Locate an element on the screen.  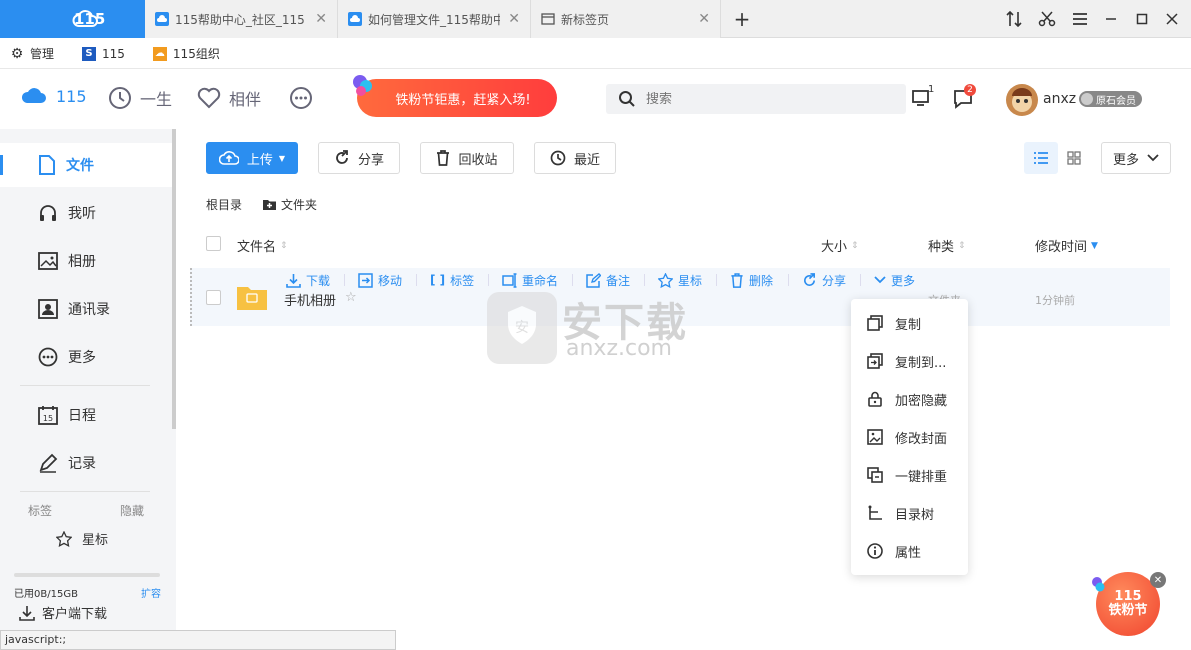
more-action: 更多 is located at coordinates (894, 280).